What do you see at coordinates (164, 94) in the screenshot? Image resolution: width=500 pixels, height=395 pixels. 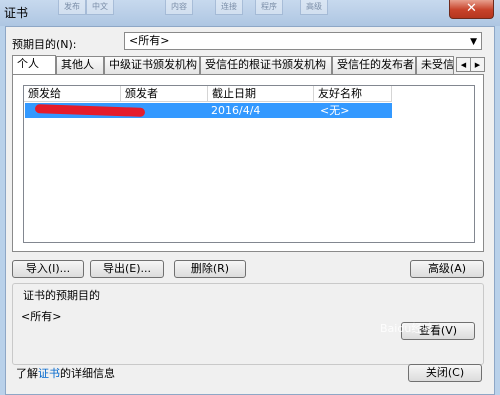 I see `column-issuer: 颁发者` at bounding box center [164, 94].